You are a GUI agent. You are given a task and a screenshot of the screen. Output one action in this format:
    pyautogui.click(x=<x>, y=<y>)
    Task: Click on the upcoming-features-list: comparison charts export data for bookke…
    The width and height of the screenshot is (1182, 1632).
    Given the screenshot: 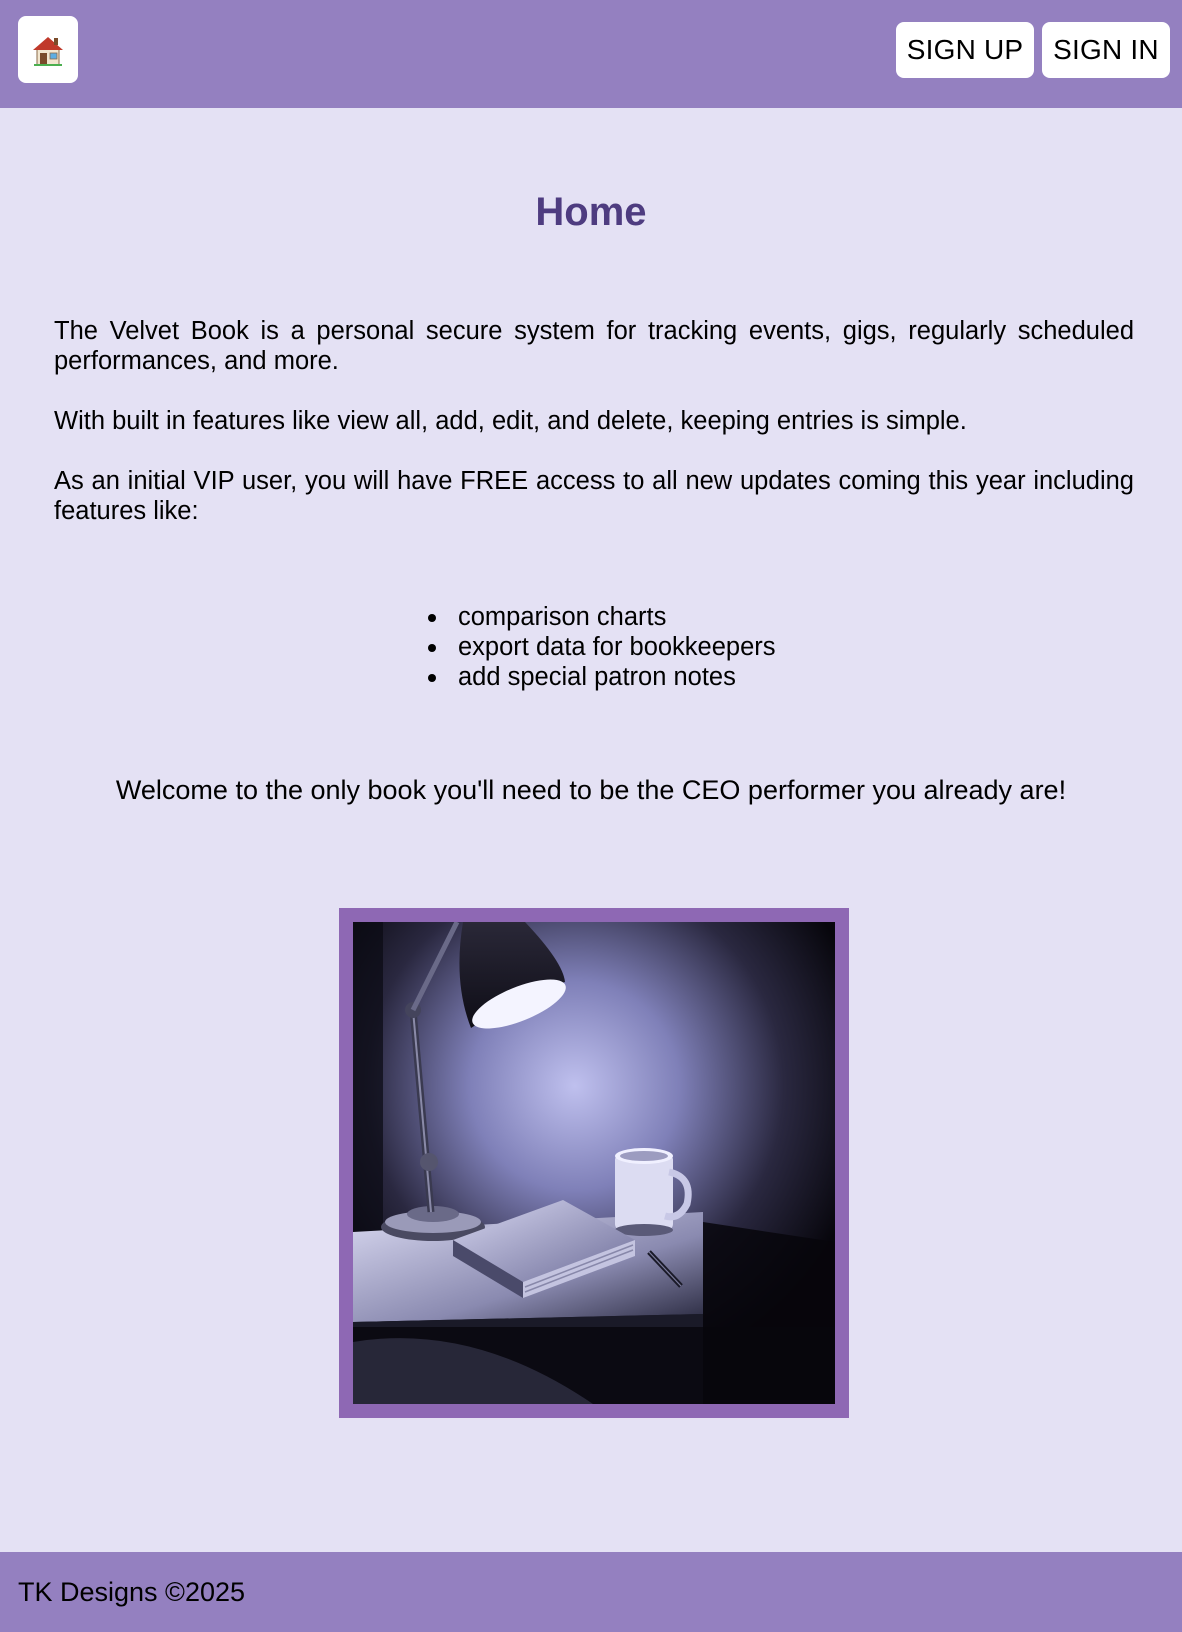 What is the action you would take?
    pyautogui.click(x=602, y=647)
    